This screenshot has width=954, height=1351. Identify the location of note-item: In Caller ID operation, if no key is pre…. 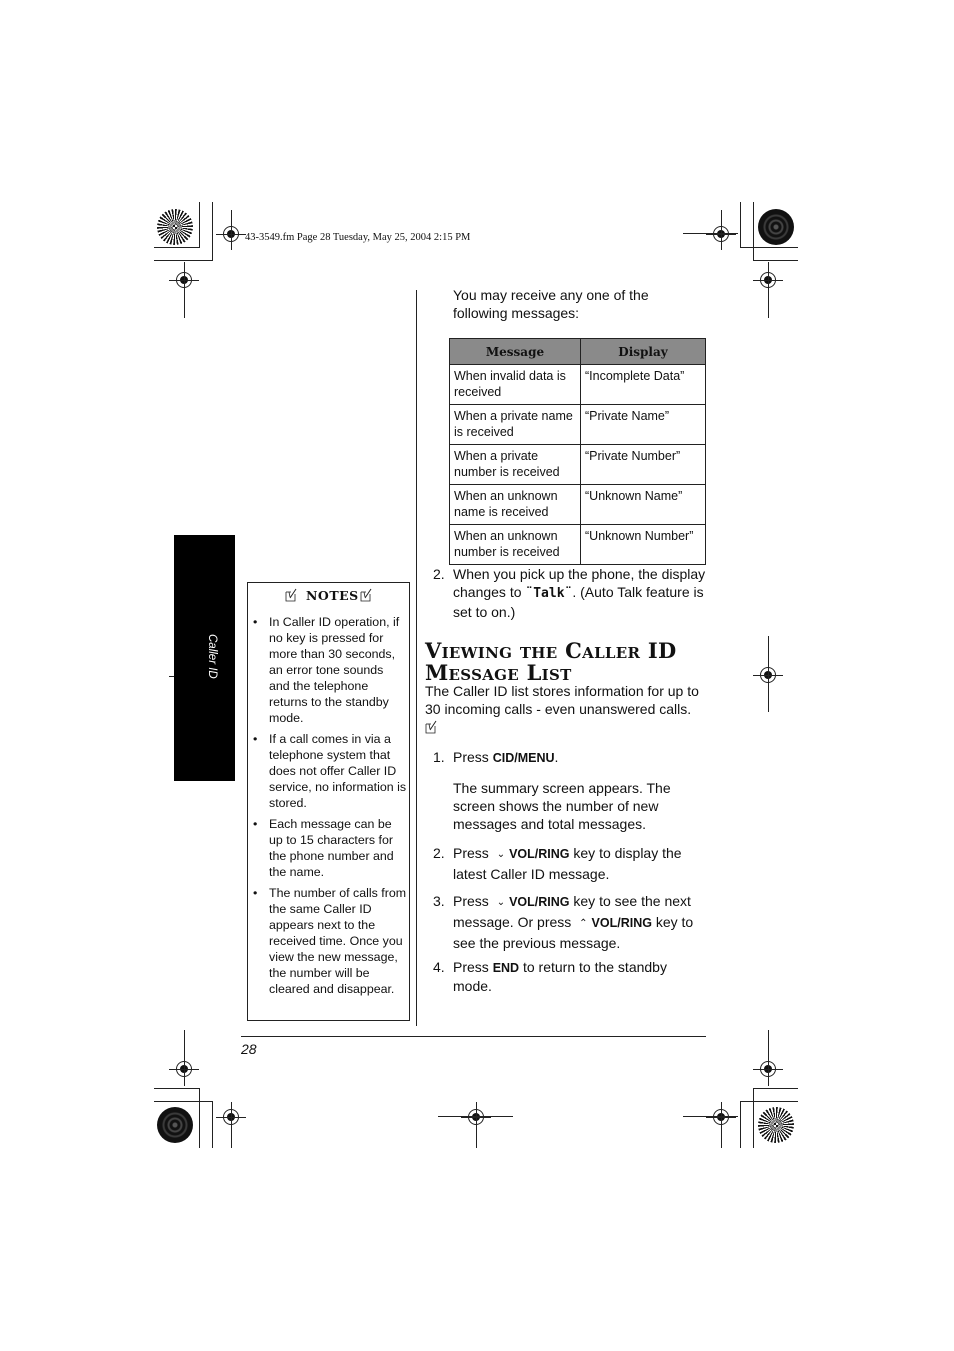
(329, 670).